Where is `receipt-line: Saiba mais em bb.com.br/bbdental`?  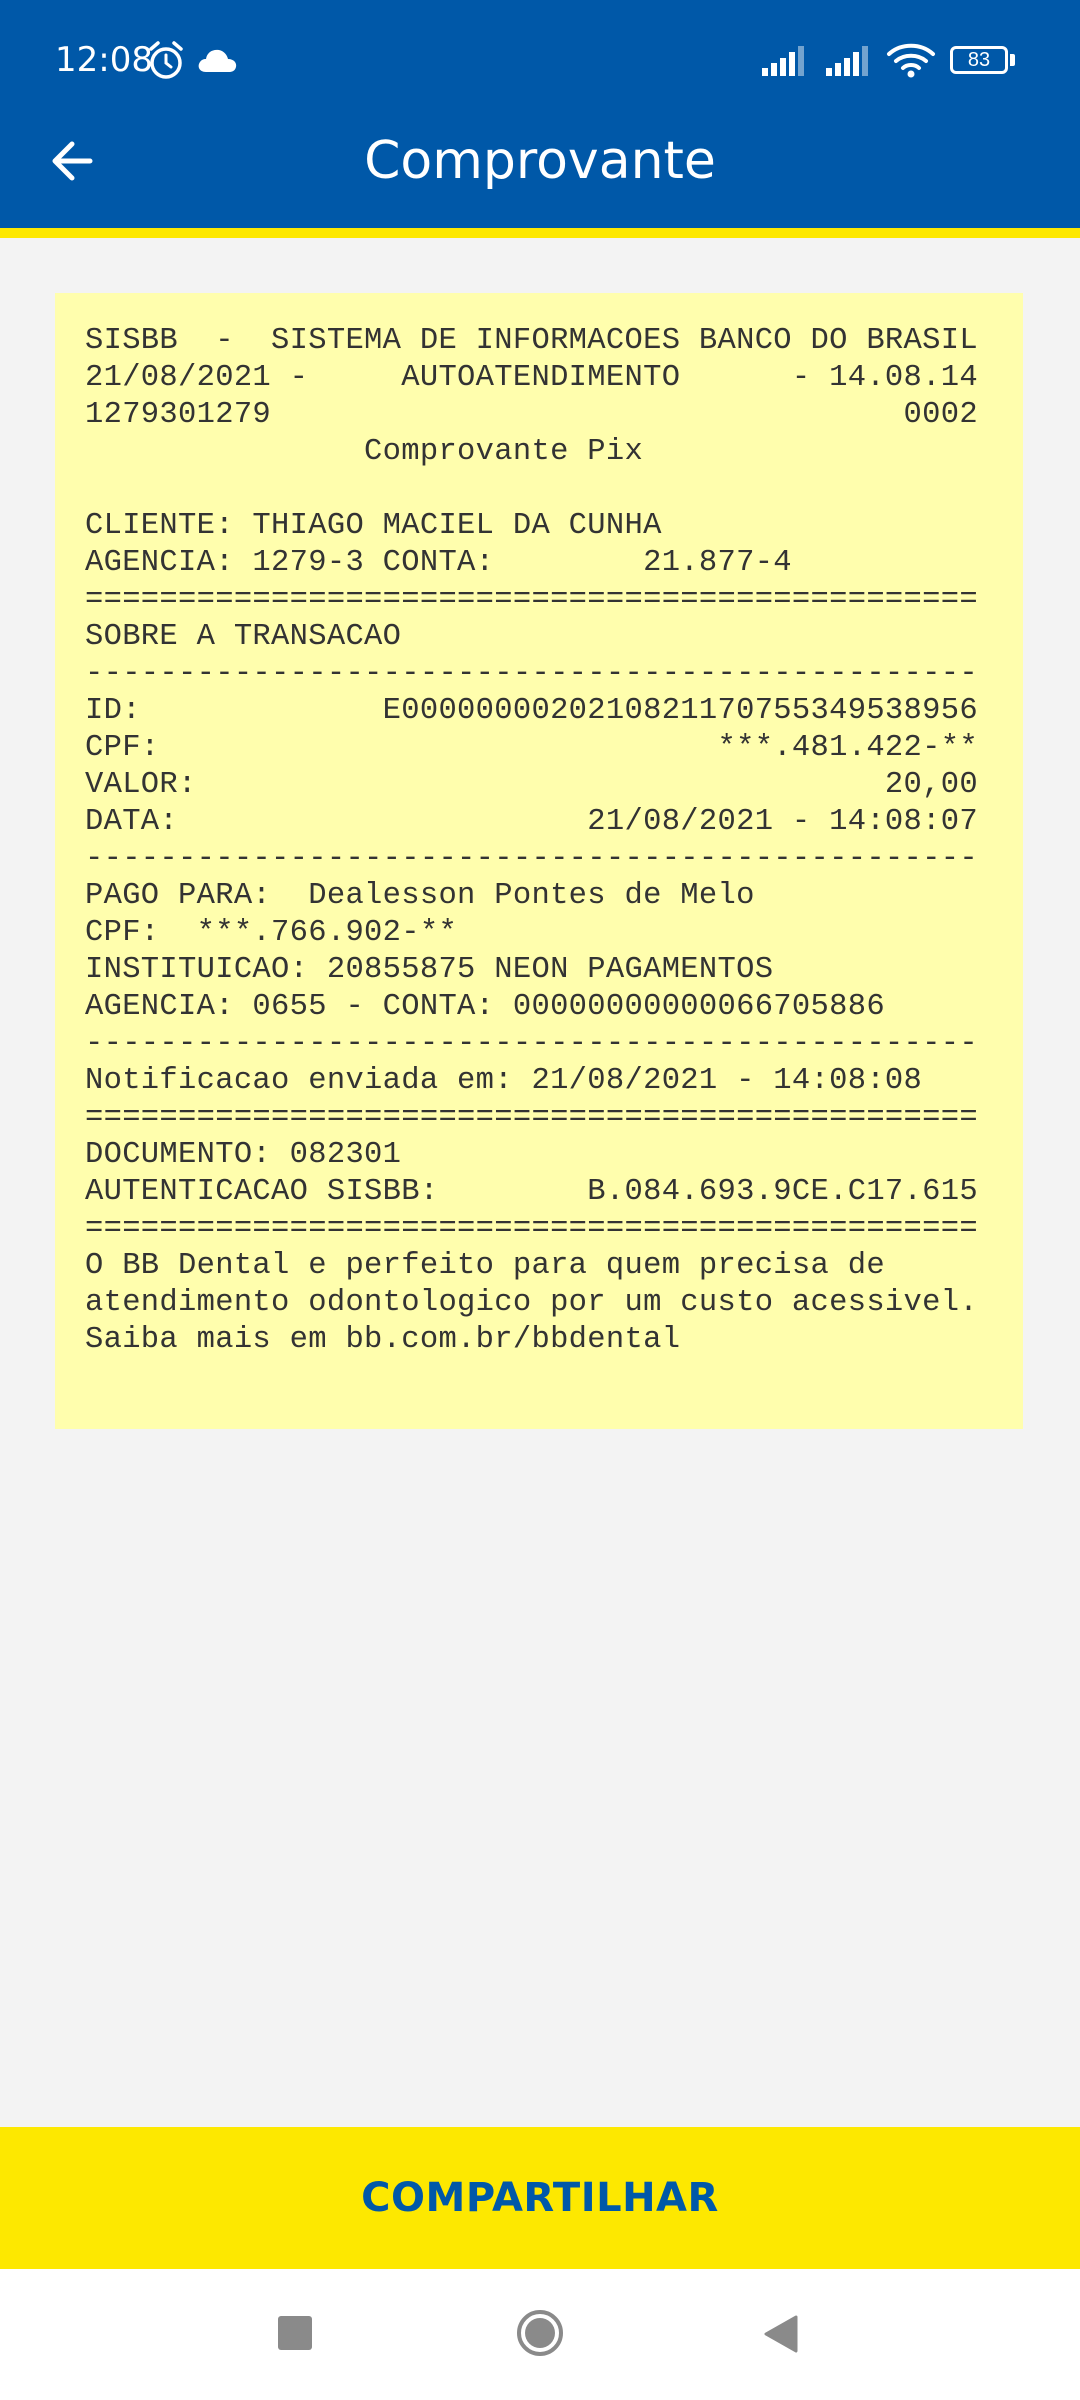
receipt-line: Saiba mais em bb.com.br/bbdental is located at coordinates (383, 1340).